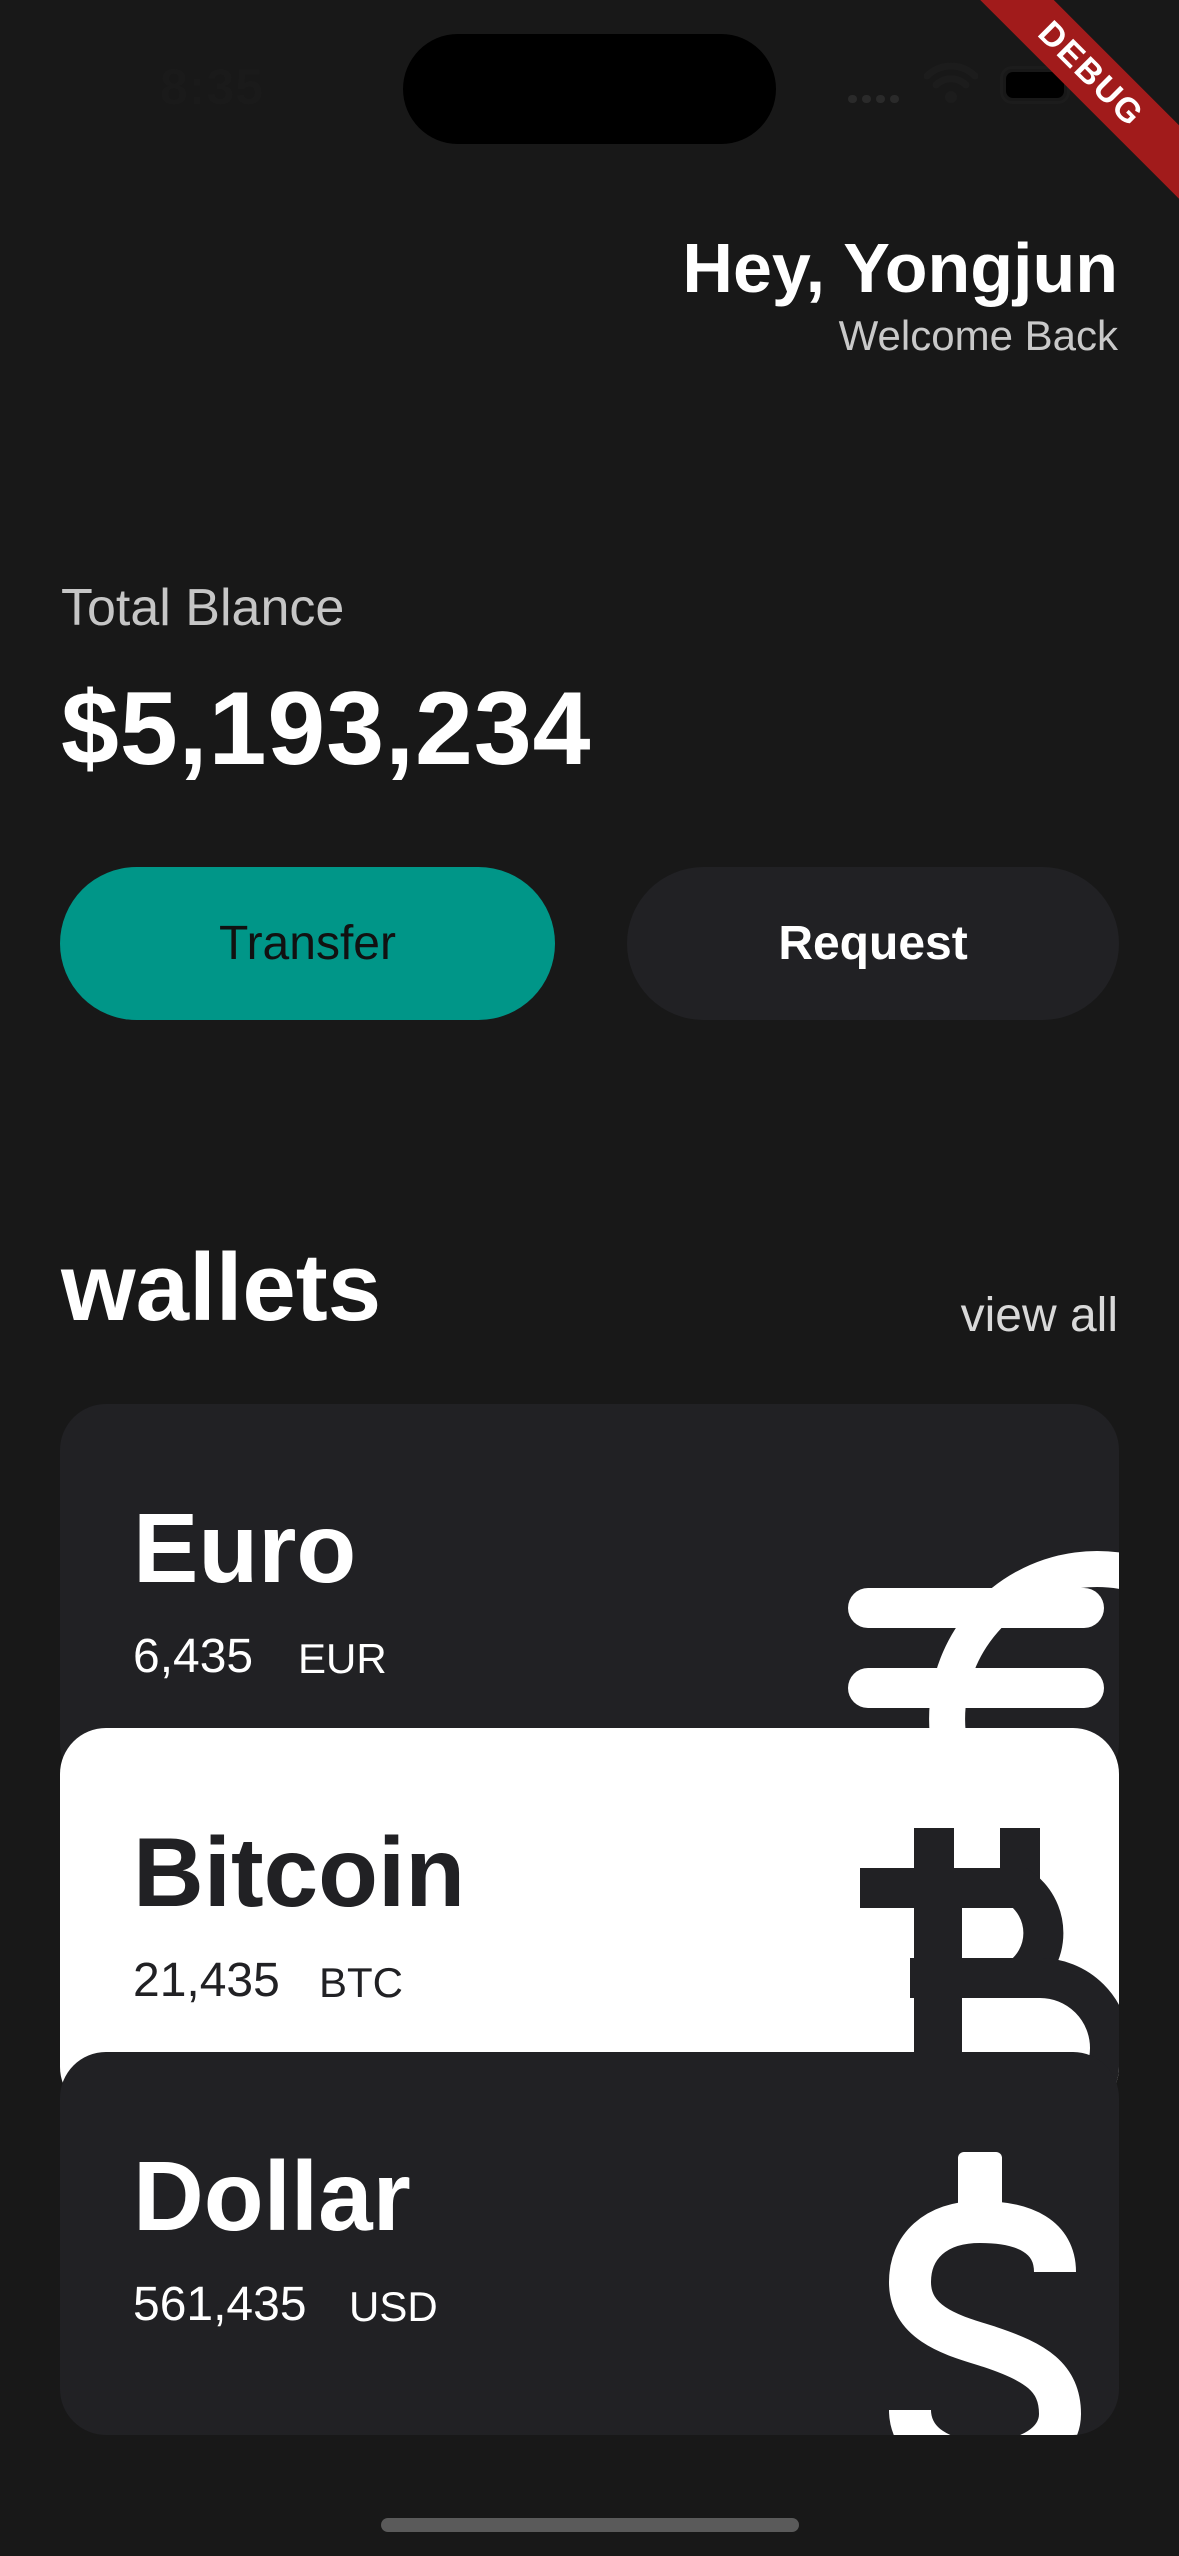 The image size is (1179, 2556). Describe the element at coordinates (876, 99) in the screenshot. I see `cellular-signal-icon` at that location.